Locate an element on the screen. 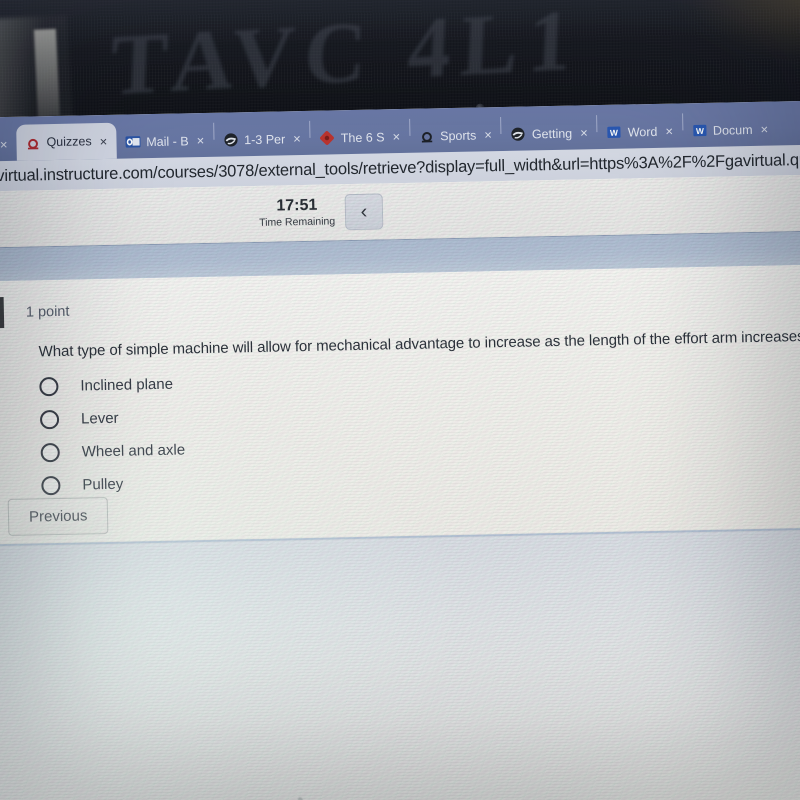  red-diamond-icon is located at coordinates (327, 138).